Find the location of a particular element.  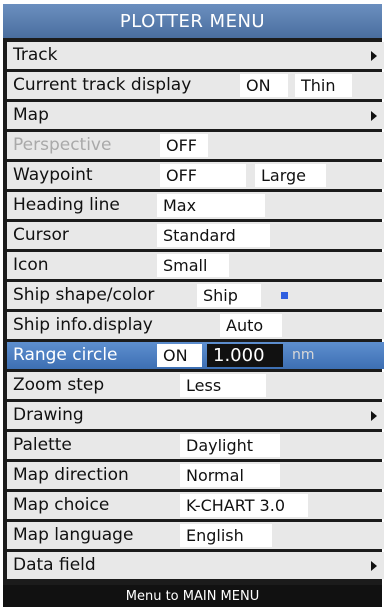

menu-item-map-direction: Map direction Normal is located at coordinates (195, 475).